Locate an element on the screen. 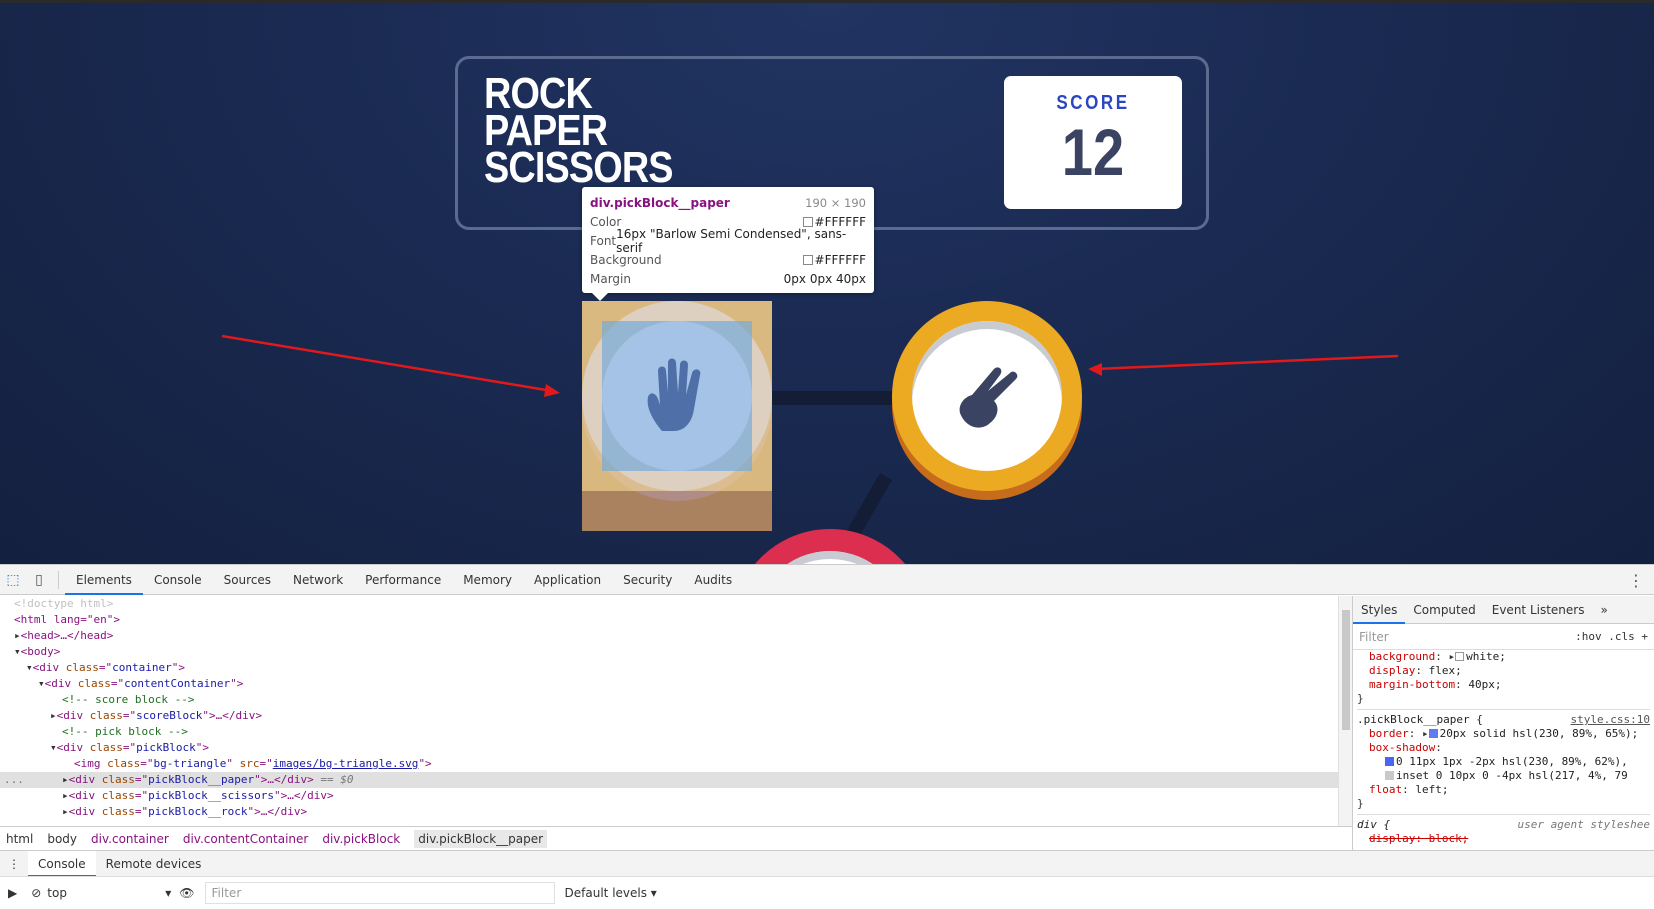 This screenshot has width=1654, height=909. tab-performance: Performance is located at coordinates (403, 580).